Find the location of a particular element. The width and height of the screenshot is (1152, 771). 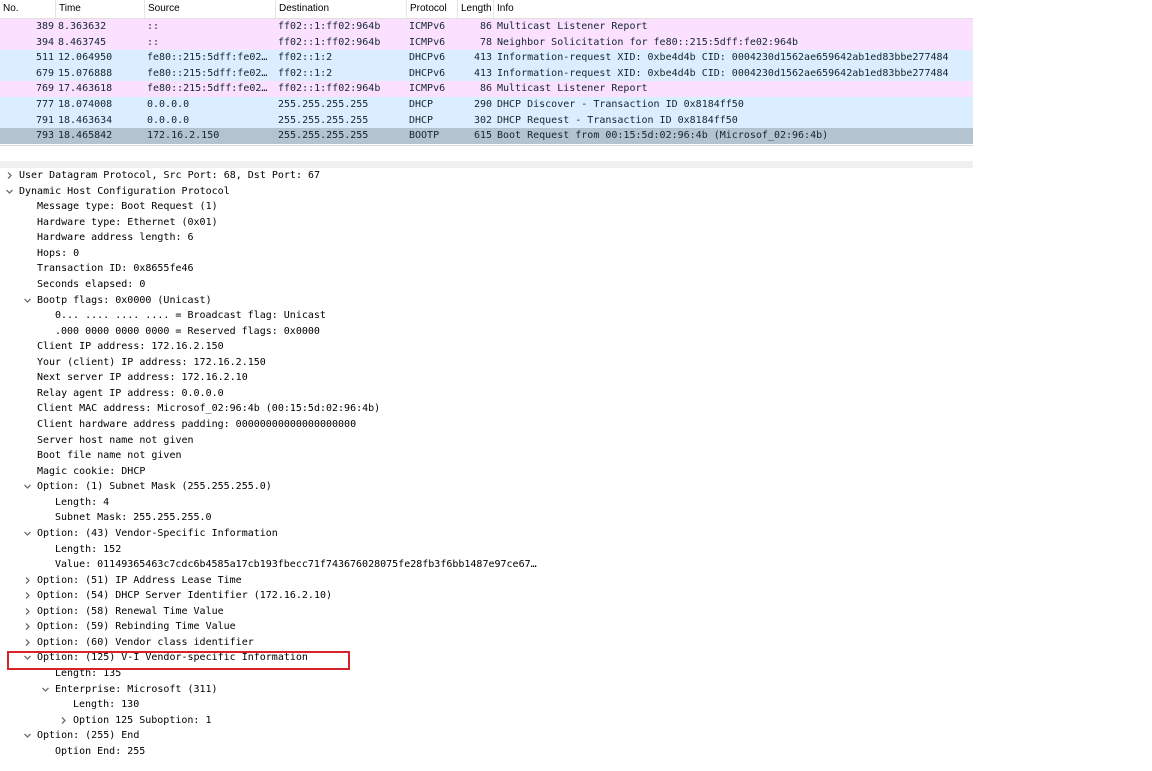

packet-destination: 255.255.255.255 is located at coordinates (323, 136).